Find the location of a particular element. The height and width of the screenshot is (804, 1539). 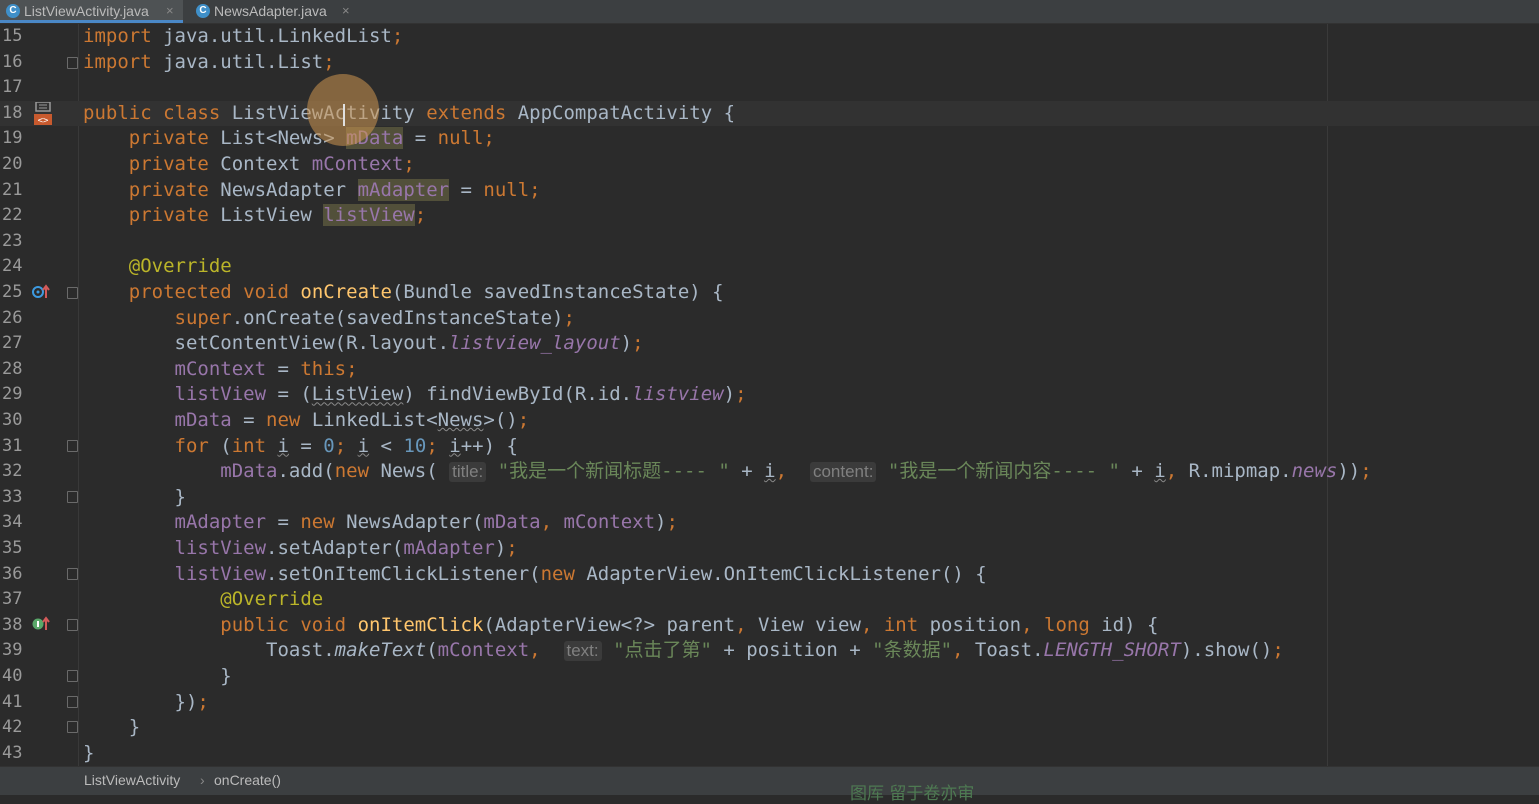

line-number: 38 is located at coordinates (12, 624).